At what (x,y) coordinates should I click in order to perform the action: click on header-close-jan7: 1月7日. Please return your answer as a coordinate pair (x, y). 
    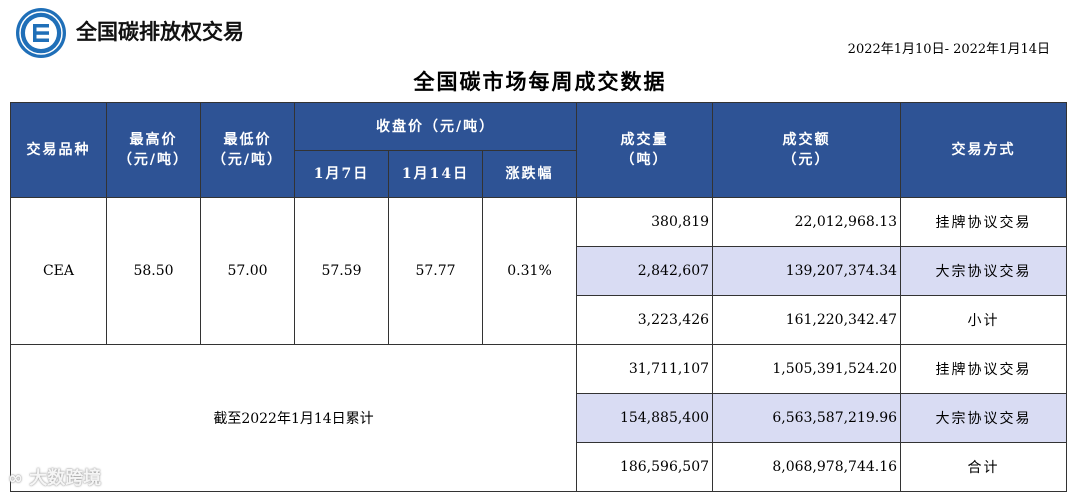
    Looking at the image, I should click on (341, 174).